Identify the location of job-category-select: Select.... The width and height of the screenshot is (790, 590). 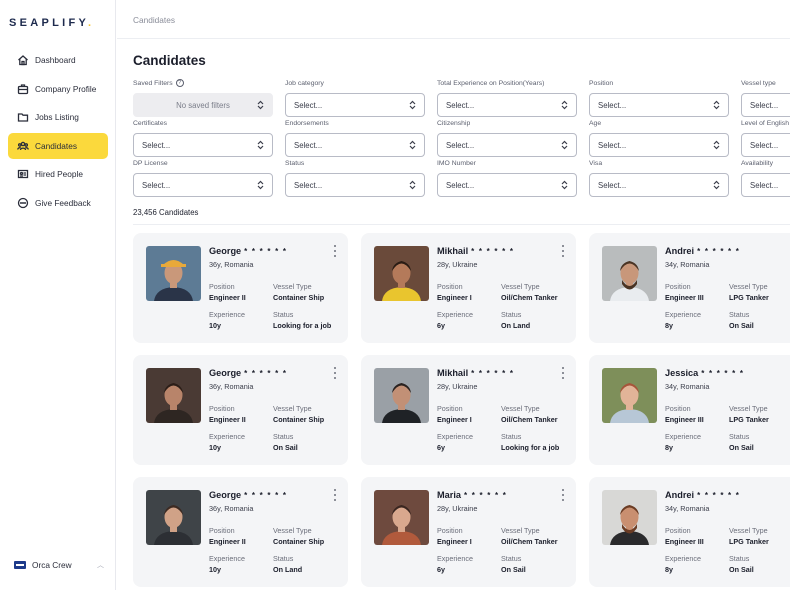
(355, 105).